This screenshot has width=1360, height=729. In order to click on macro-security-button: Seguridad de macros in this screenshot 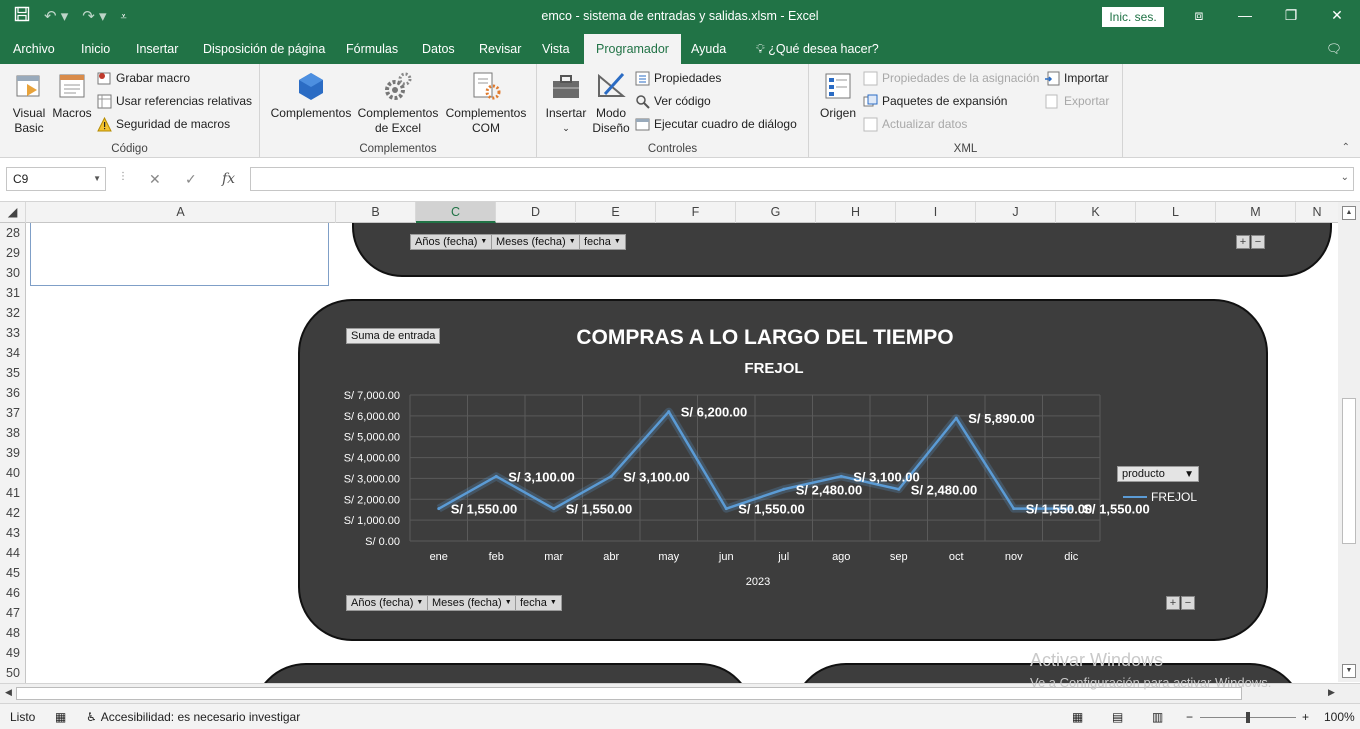, I will do `click(163, 124)`.